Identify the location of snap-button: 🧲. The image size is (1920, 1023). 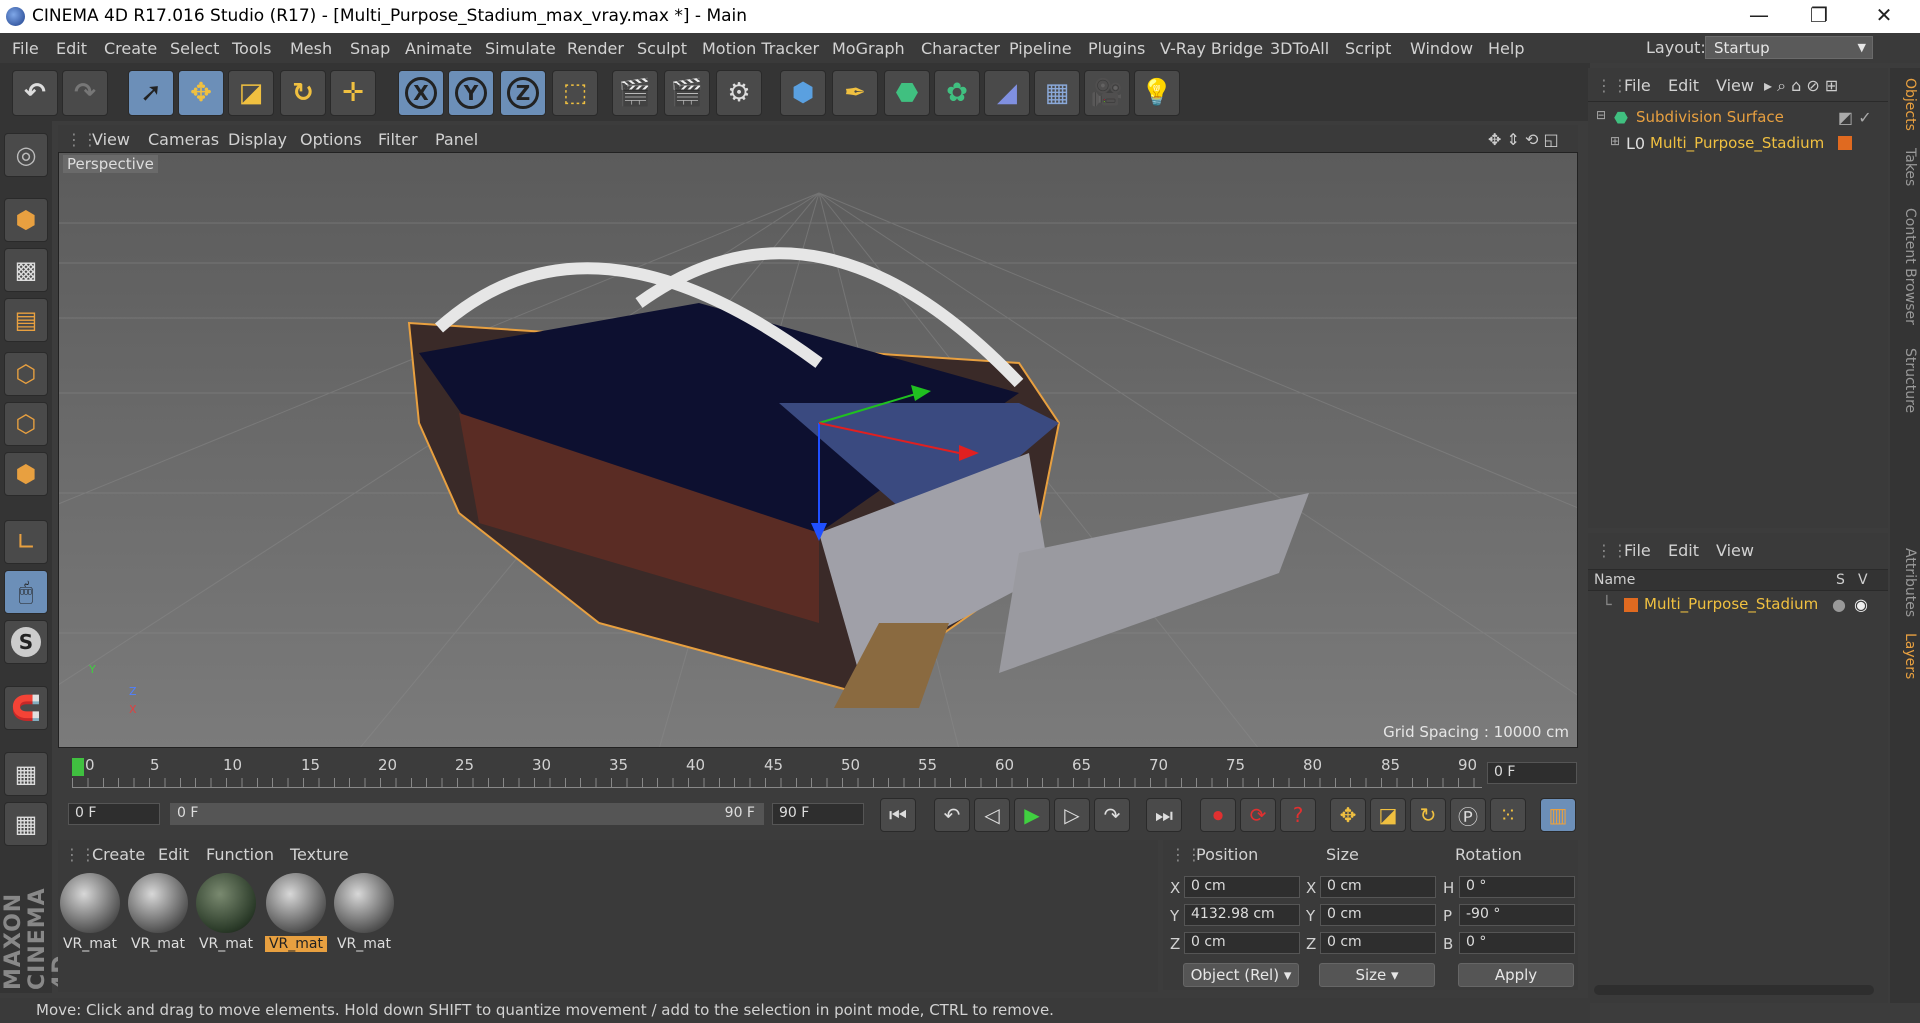
(26, 708).